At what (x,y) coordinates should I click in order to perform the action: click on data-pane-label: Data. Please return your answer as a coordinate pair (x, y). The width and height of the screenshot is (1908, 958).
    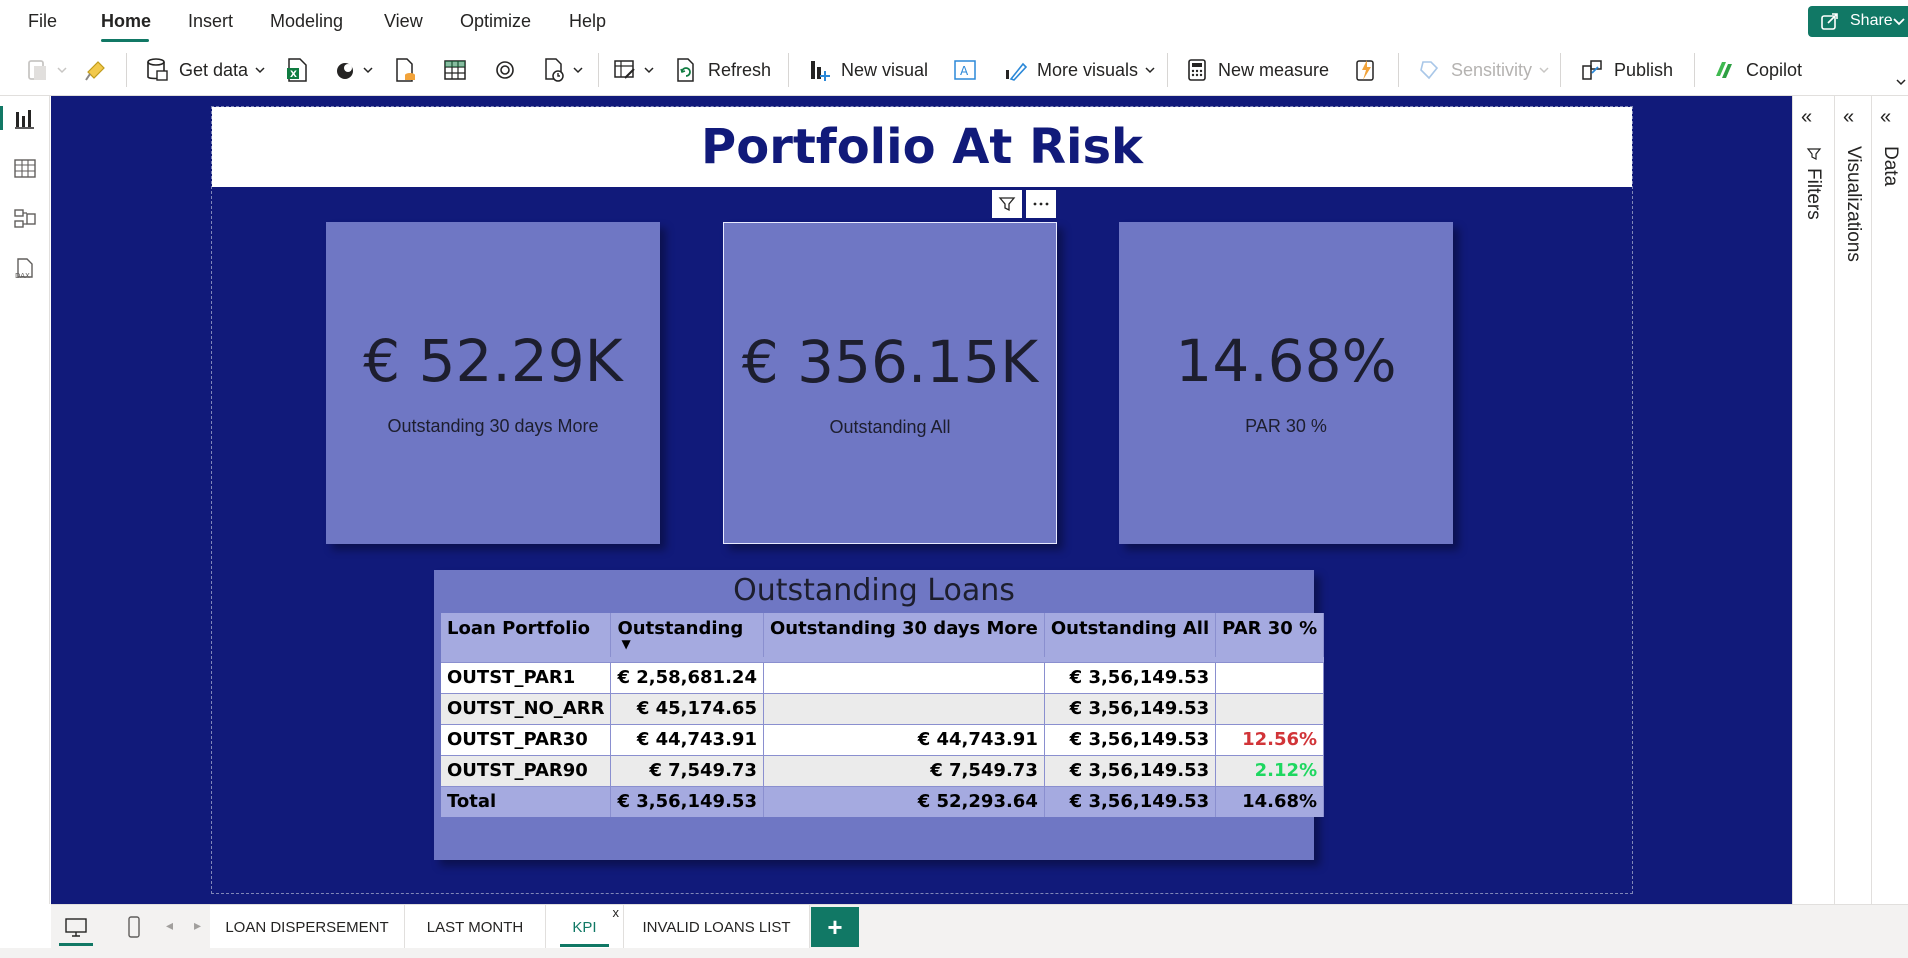
    Looking at the image, I should click on (1890, 166).